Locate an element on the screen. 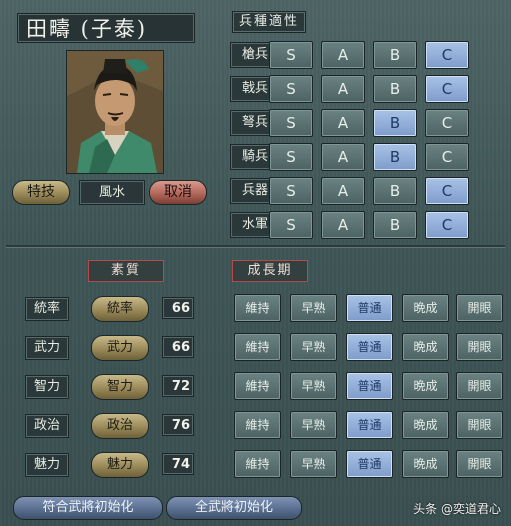  specialty-value: 風水 is located at coordinates (112, 192).